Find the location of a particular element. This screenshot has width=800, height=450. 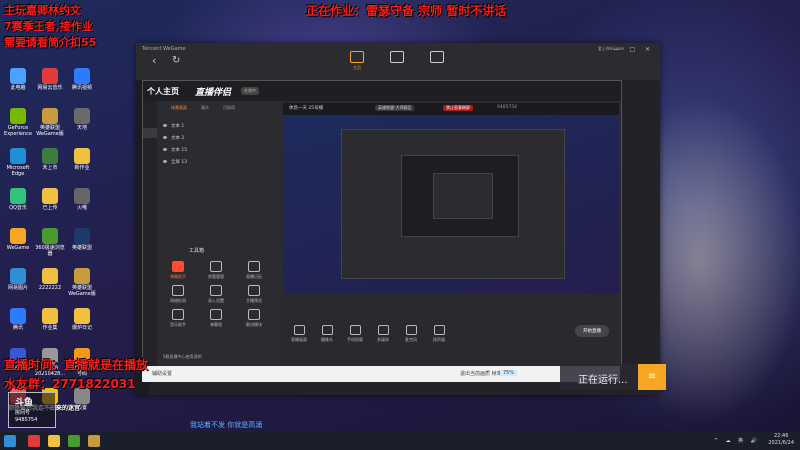

tool-button: 歌词模块 is located at coordinates (254, 318).